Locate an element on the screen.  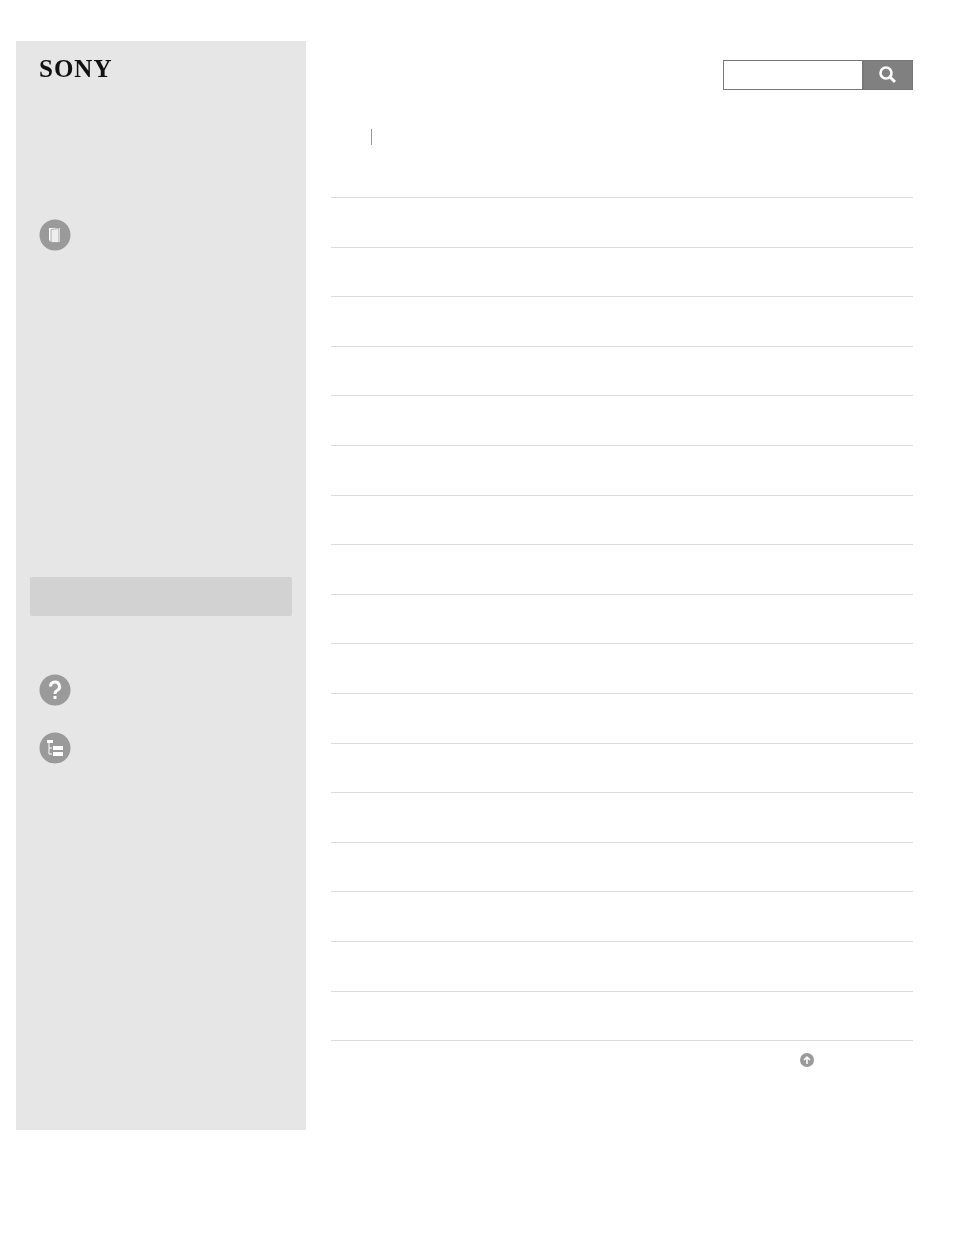
search-field is located at coordinates (793, 75).